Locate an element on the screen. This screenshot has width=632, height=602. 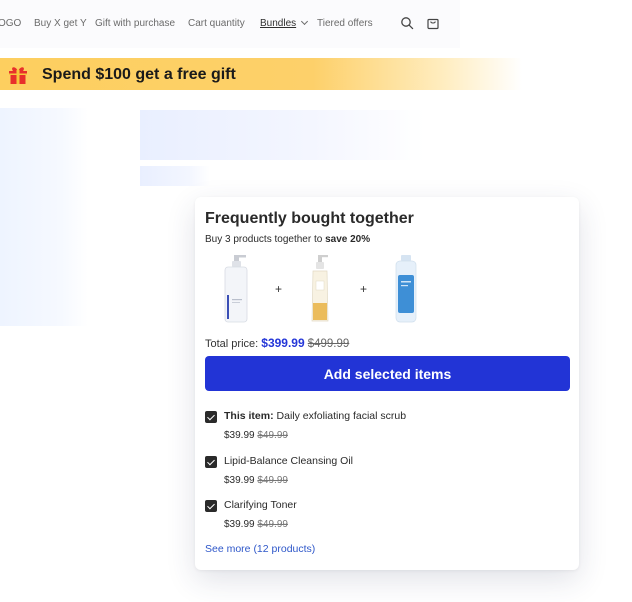
cart-icon is located at coordinates (433, 23).